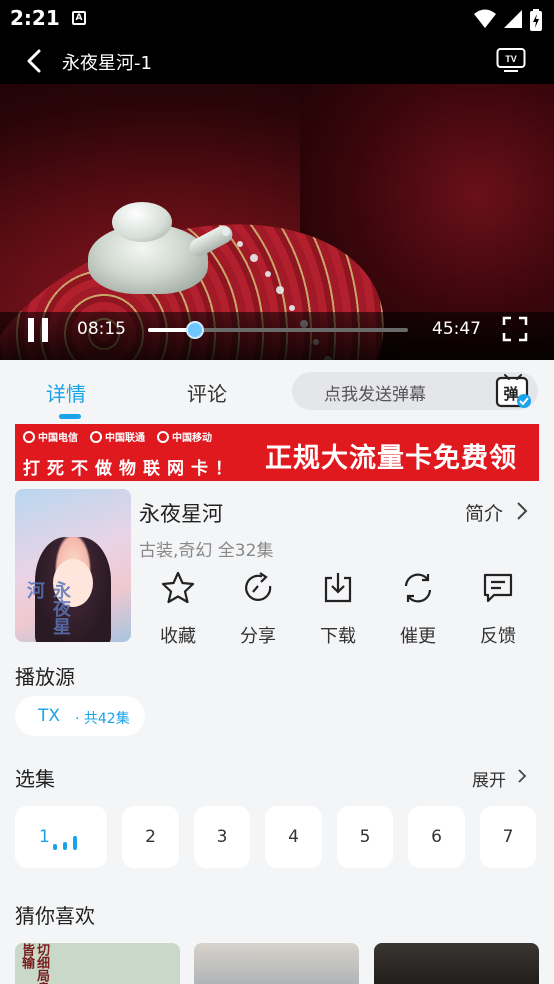 This screenshot has height=984, width=554. What do you see at coordinates (489, 778) in the screenshot?
I see `expand-link: 展开` at bounding box center [489, 778].